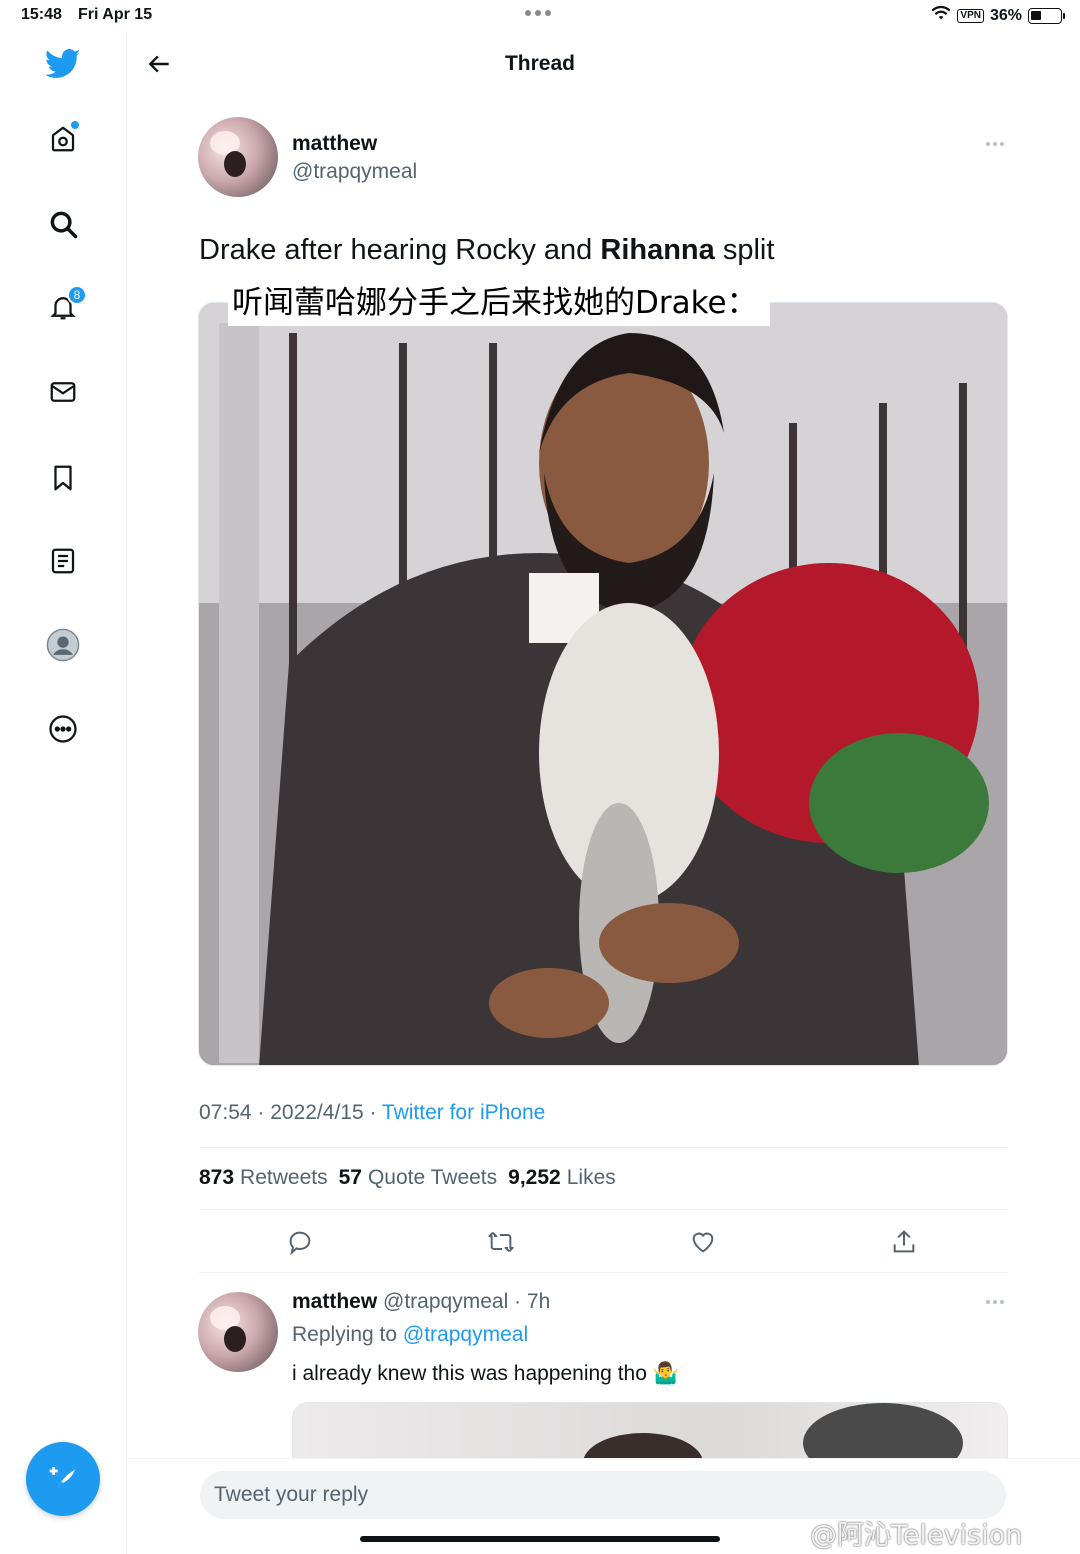  I want to click on tweet-stats: 873 Retweets 57 Quote Tweets 9,252 Likes, so click(407, 1178).